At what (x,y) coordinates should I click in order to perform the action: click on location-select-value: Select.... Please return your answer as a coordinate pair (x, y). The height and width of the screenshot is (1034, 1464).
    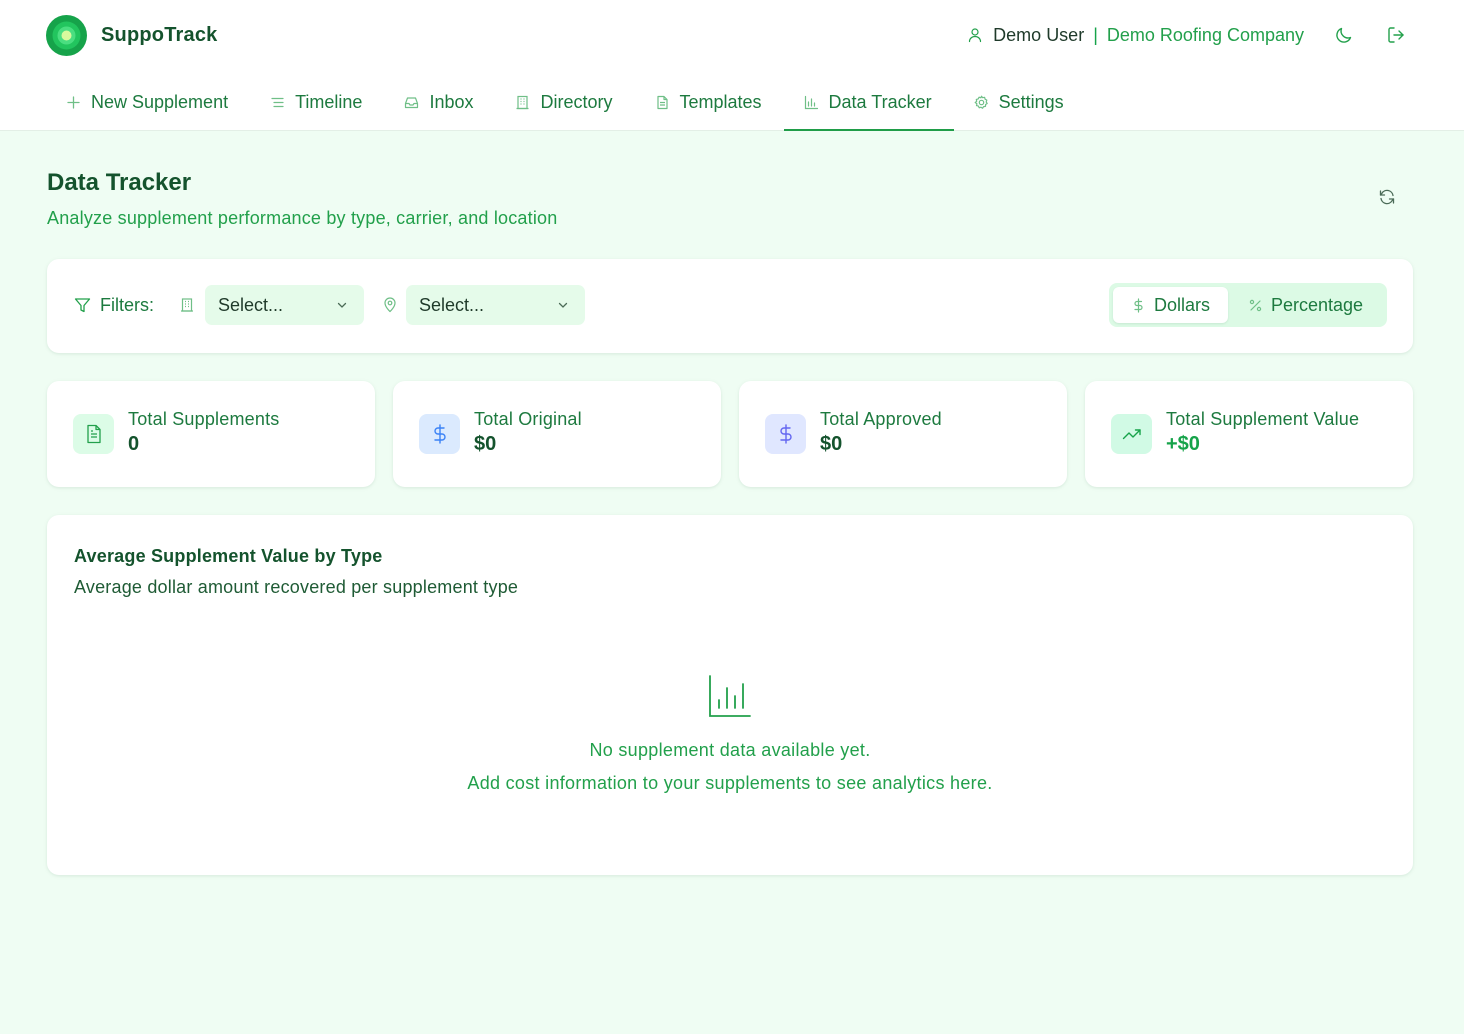
    Looking at the image, I should click on (452, 304).